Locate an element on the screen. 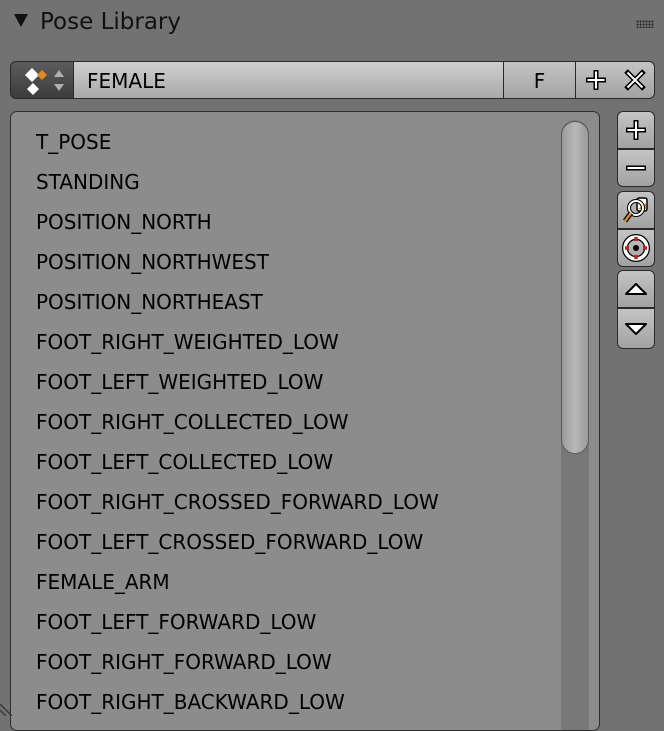  list-item: POSITION_NORTHEAST is located at coordinates (149, 302).